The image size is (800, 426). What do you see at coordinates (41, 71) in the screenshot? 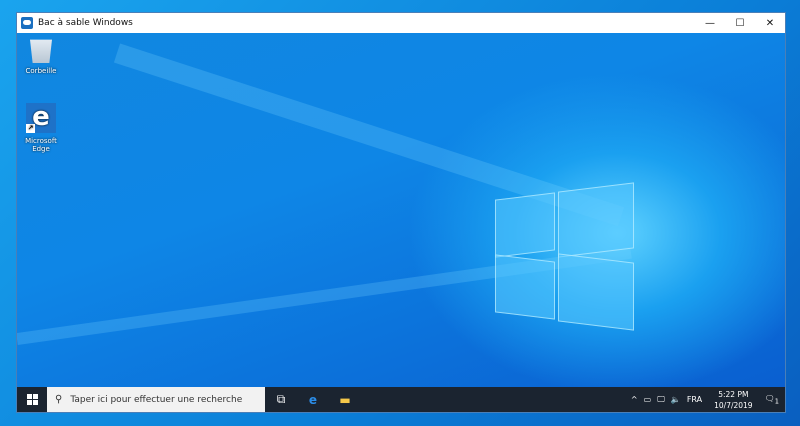
I see `desktop-icon-label: Corbeille` at bounding box center [41, 71].